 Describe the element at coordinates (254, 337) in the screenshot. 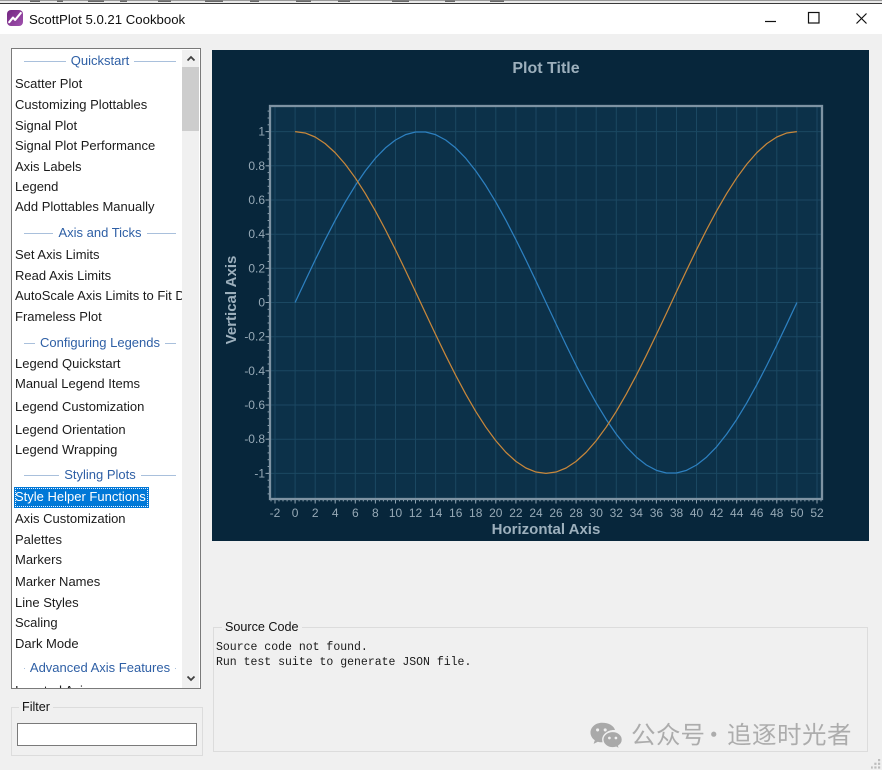

I see `svg-text: -0.2` at that location.